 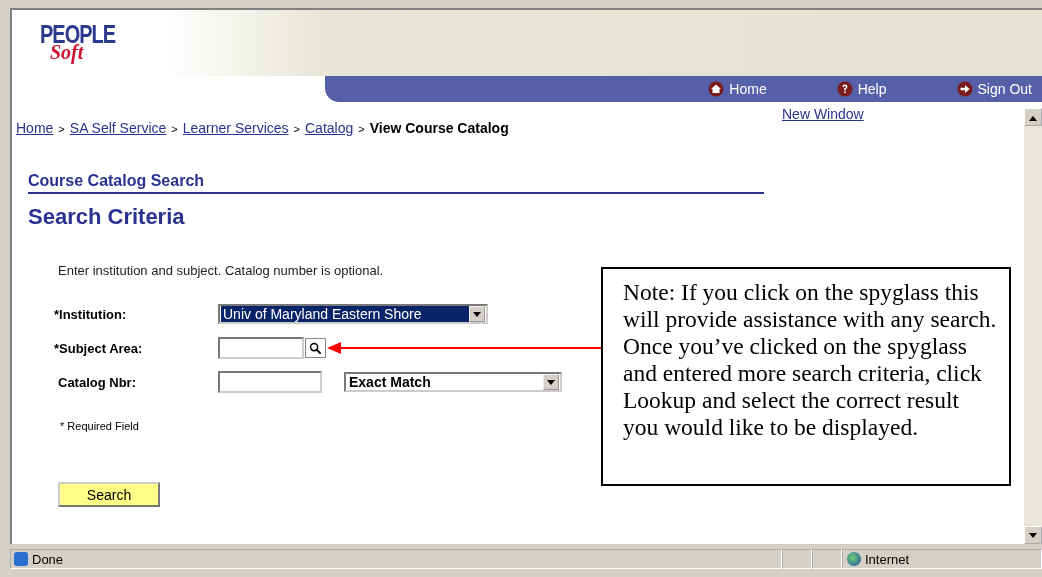 I want to click on zone-text: Internet, so click(x=887, y=559).